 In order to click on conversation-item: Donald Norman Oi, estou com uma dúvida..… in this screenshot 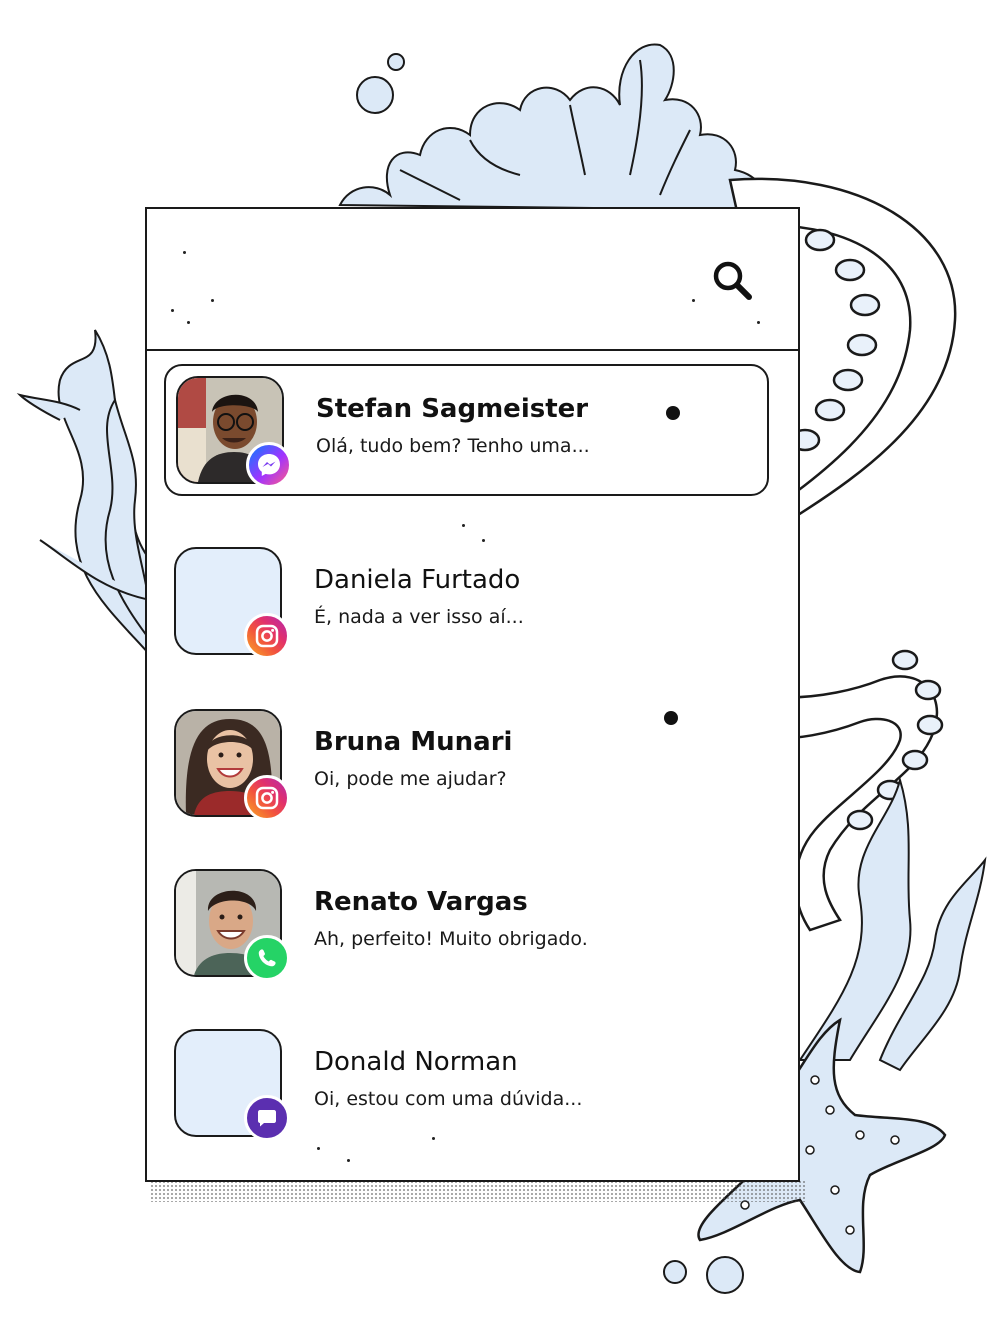, I will do `click(466, 1085)`.